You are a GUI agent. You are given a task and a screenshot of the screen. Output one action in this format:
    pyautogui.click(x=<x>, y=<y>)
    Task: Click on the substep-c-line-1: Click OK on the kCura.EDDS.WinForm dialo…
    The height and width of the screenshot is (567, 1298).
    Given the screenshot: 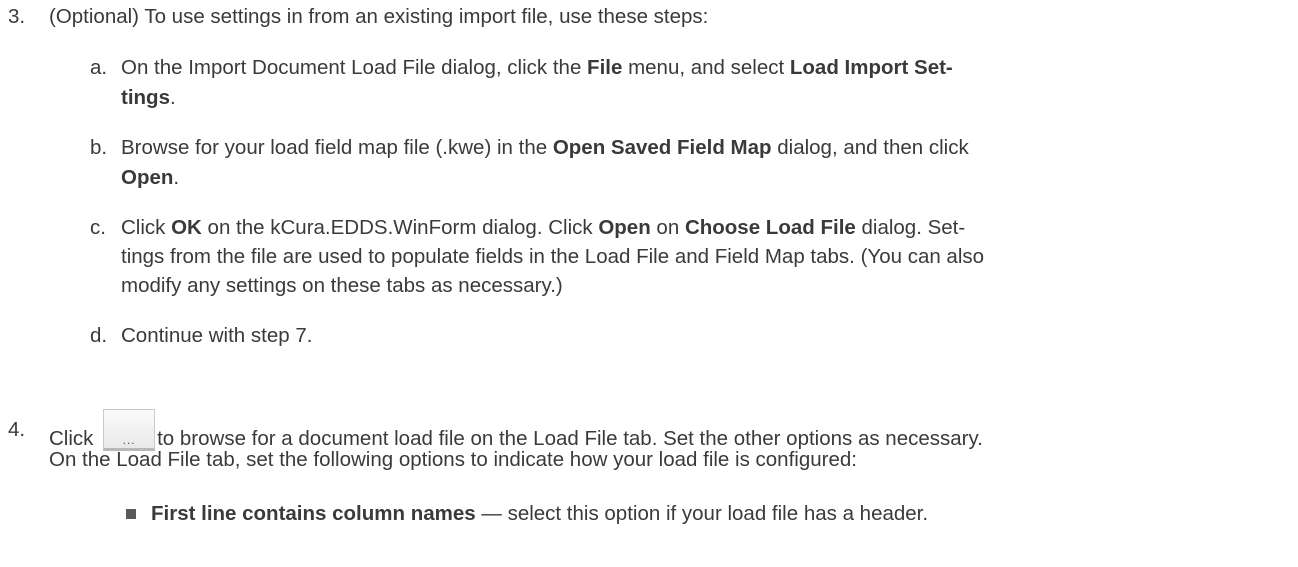 What is the action you would take?
    pyautogui.click(x=543, y=228)
    